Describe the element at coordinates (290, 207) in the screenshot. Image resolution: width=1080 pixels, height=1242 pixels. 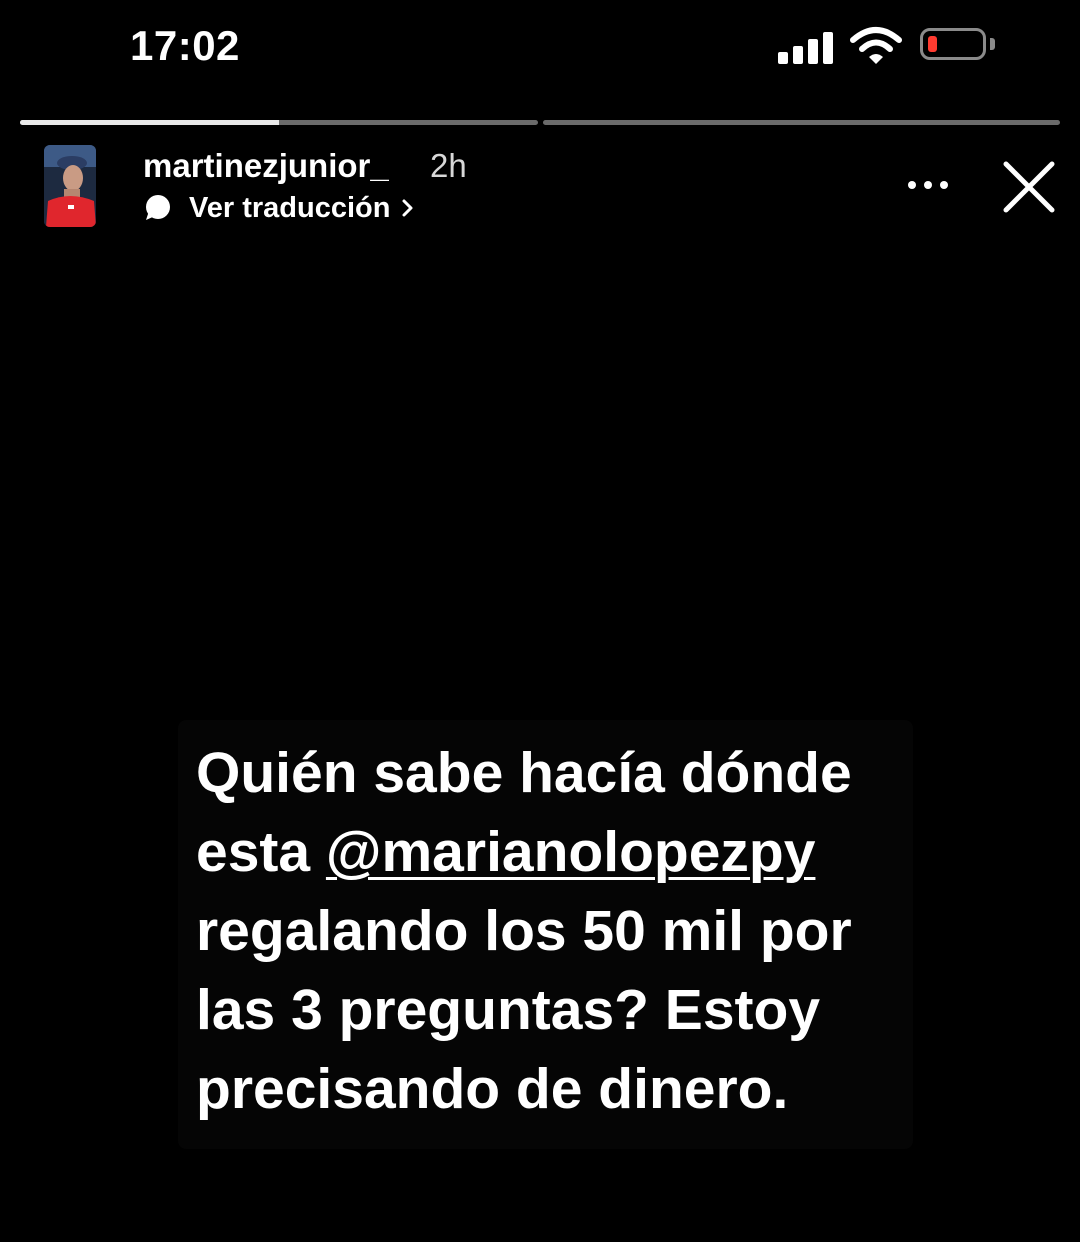
I see `see-translation-label: Ver traducción` at that location.